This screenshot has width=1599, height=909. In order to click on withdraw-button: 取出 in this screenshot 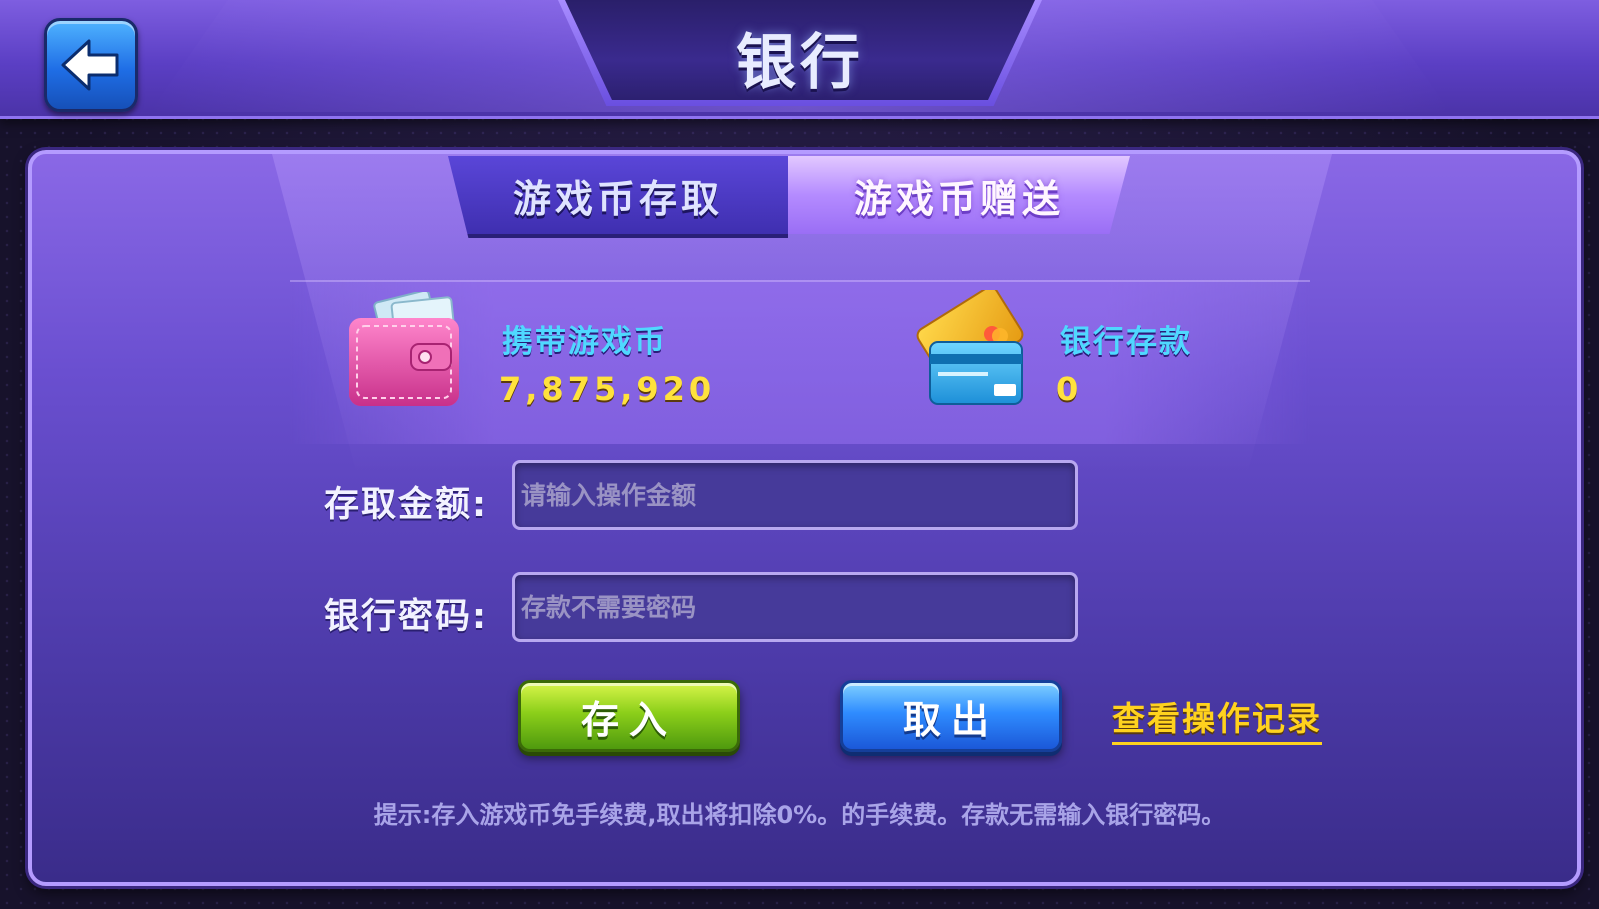, I will do `click(951, 716)`.